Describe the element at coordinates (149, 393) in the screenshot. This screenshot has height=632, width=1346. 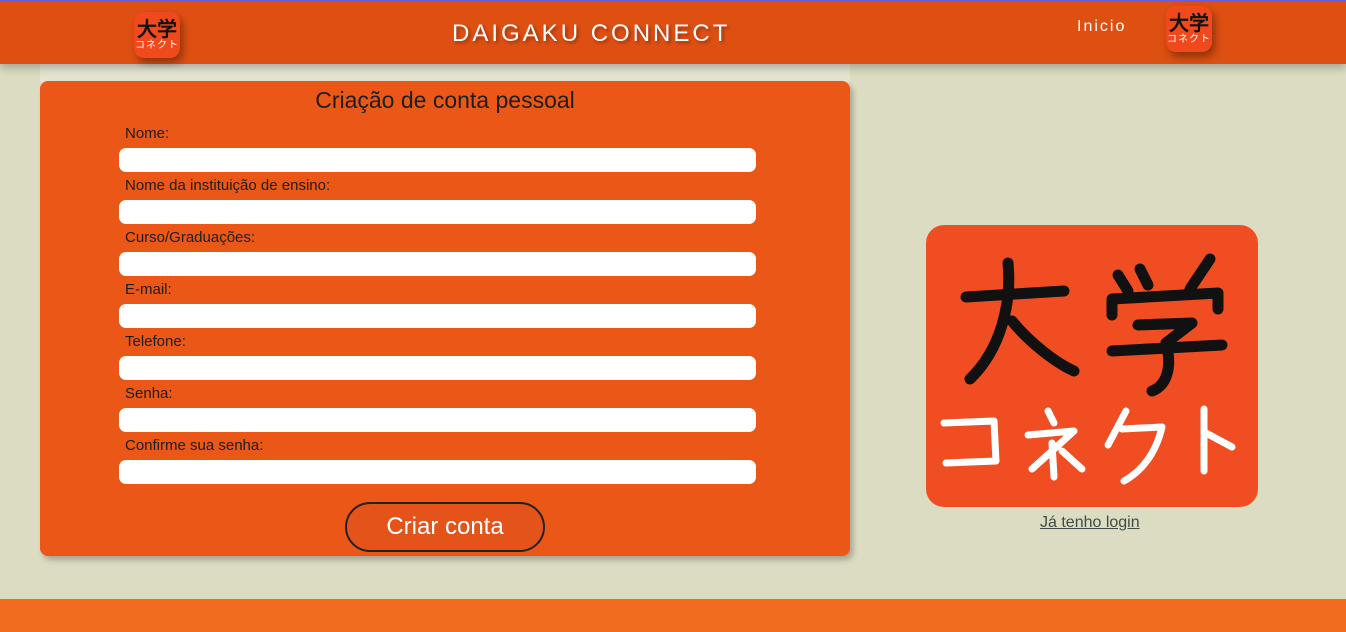
I see `password-label: Senha:` at that location.